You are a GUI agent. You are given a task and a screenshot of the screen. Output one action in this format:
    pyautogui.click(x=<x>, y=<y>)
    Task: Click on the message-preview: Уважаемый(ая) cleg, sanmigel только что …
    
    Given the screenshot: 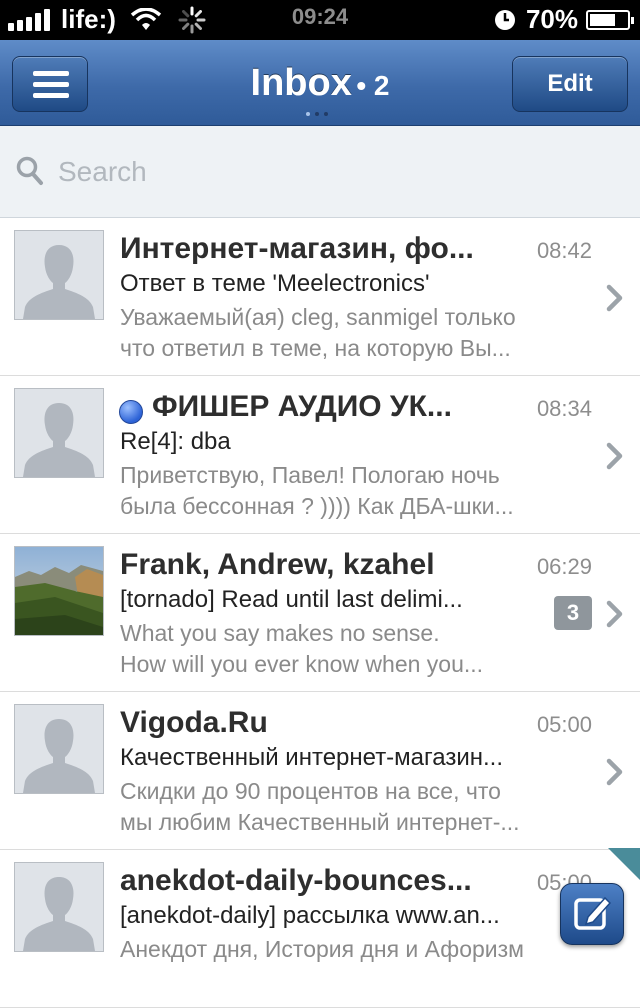 What is the action you would take?
    pyautogui.click(x=340, y=333)
    